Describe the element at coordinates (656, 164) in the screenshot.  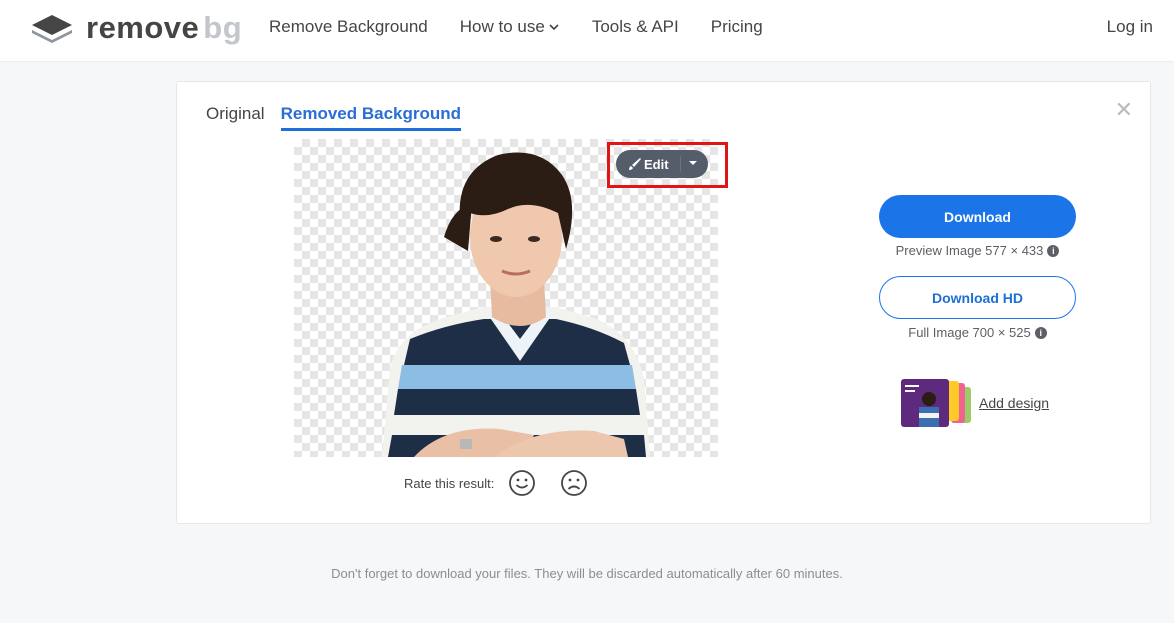
I see `edit-label: Edit` at that location.